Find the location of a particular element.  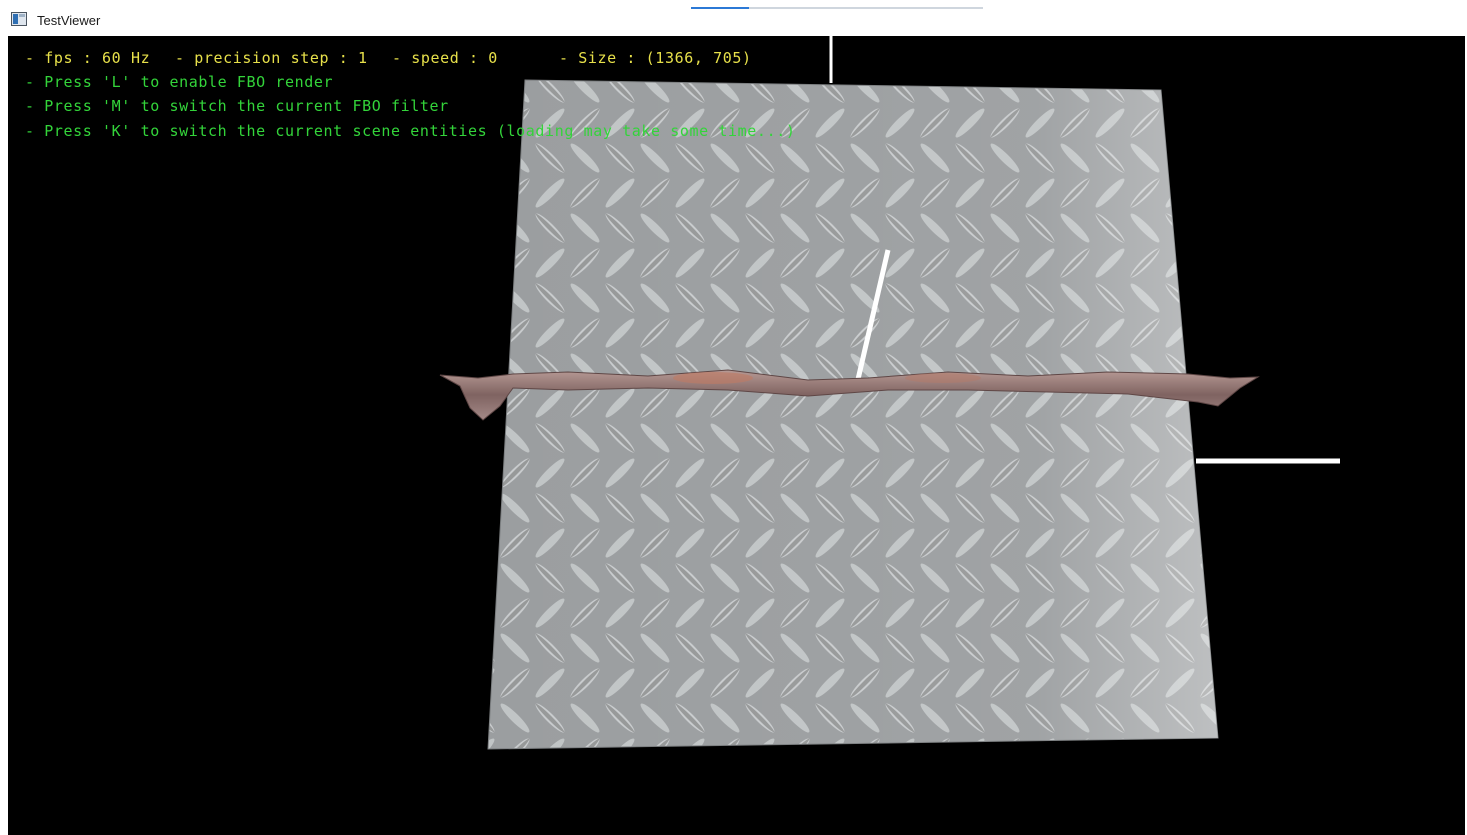

hud-size: - Size : (1366, 705) is located at coordinates (655, 58).